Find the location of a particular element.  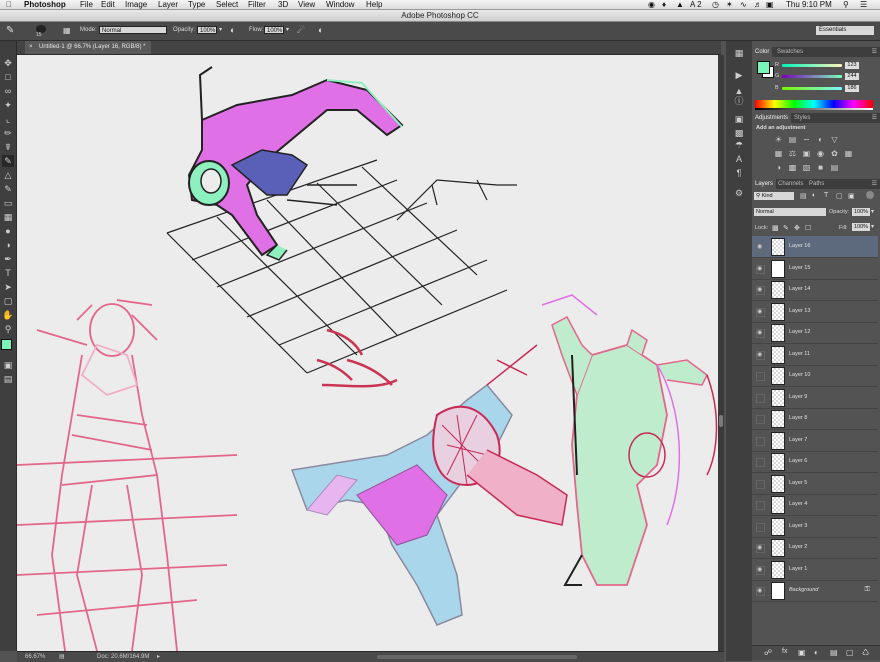

screen-mode-icon: ▤ is located at coordinates (8, 379).